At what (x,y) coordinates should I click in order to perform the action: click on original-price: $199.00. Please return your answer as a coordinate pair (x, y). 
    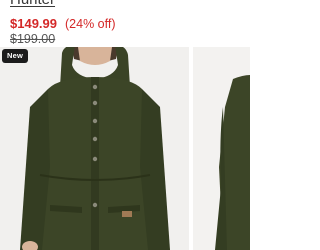
    Looking at the image, I should click on (33, 39).